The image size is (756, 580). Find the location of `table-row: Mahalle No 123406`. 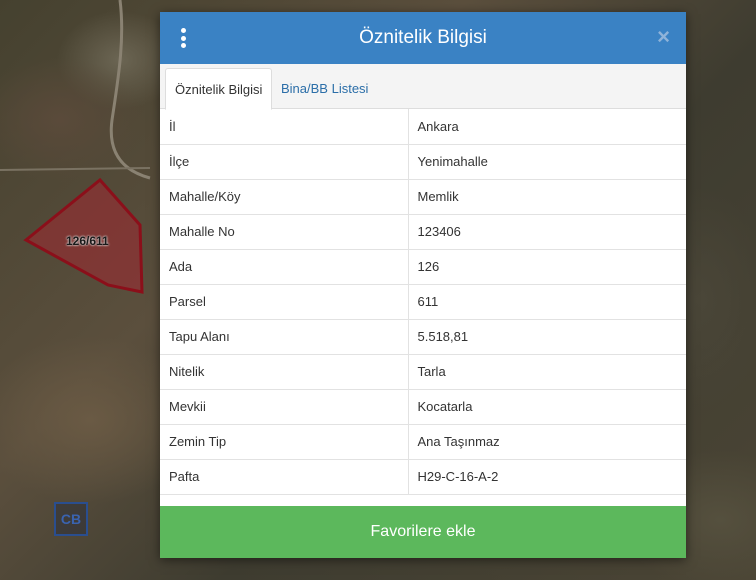

table-row: Mahalle No 123406 is located at coordinates (423, 232).